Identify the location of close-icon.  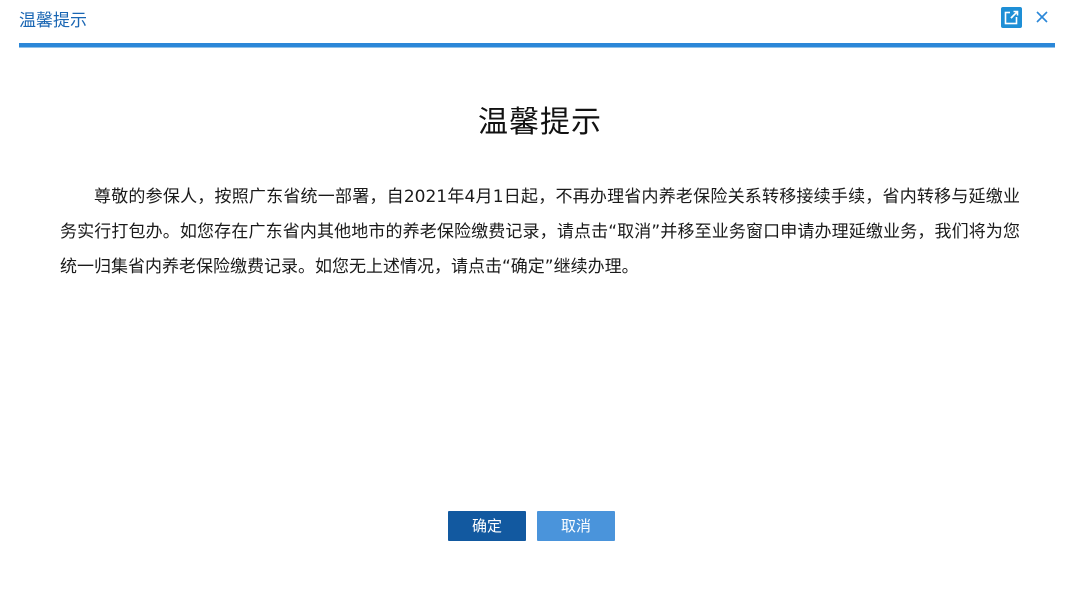
(1042, 17).